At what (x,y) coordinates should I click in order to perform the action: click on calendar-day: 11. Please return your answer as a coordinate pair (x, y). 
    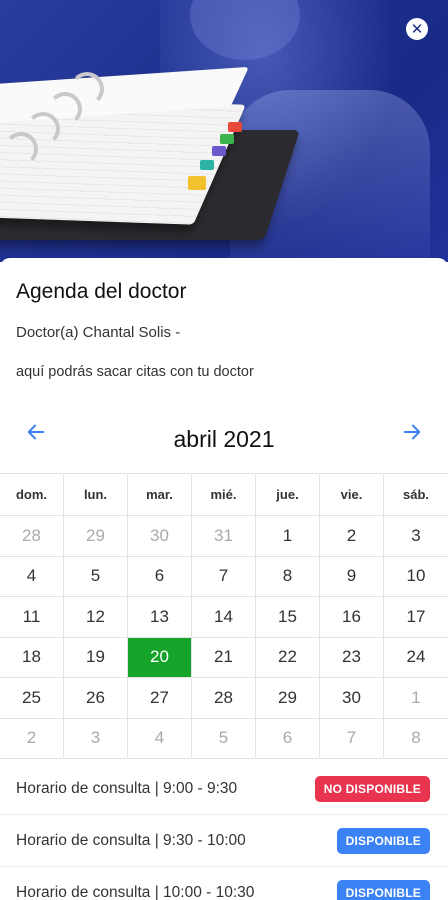
    Looking at the image, I should click on (32, 617).